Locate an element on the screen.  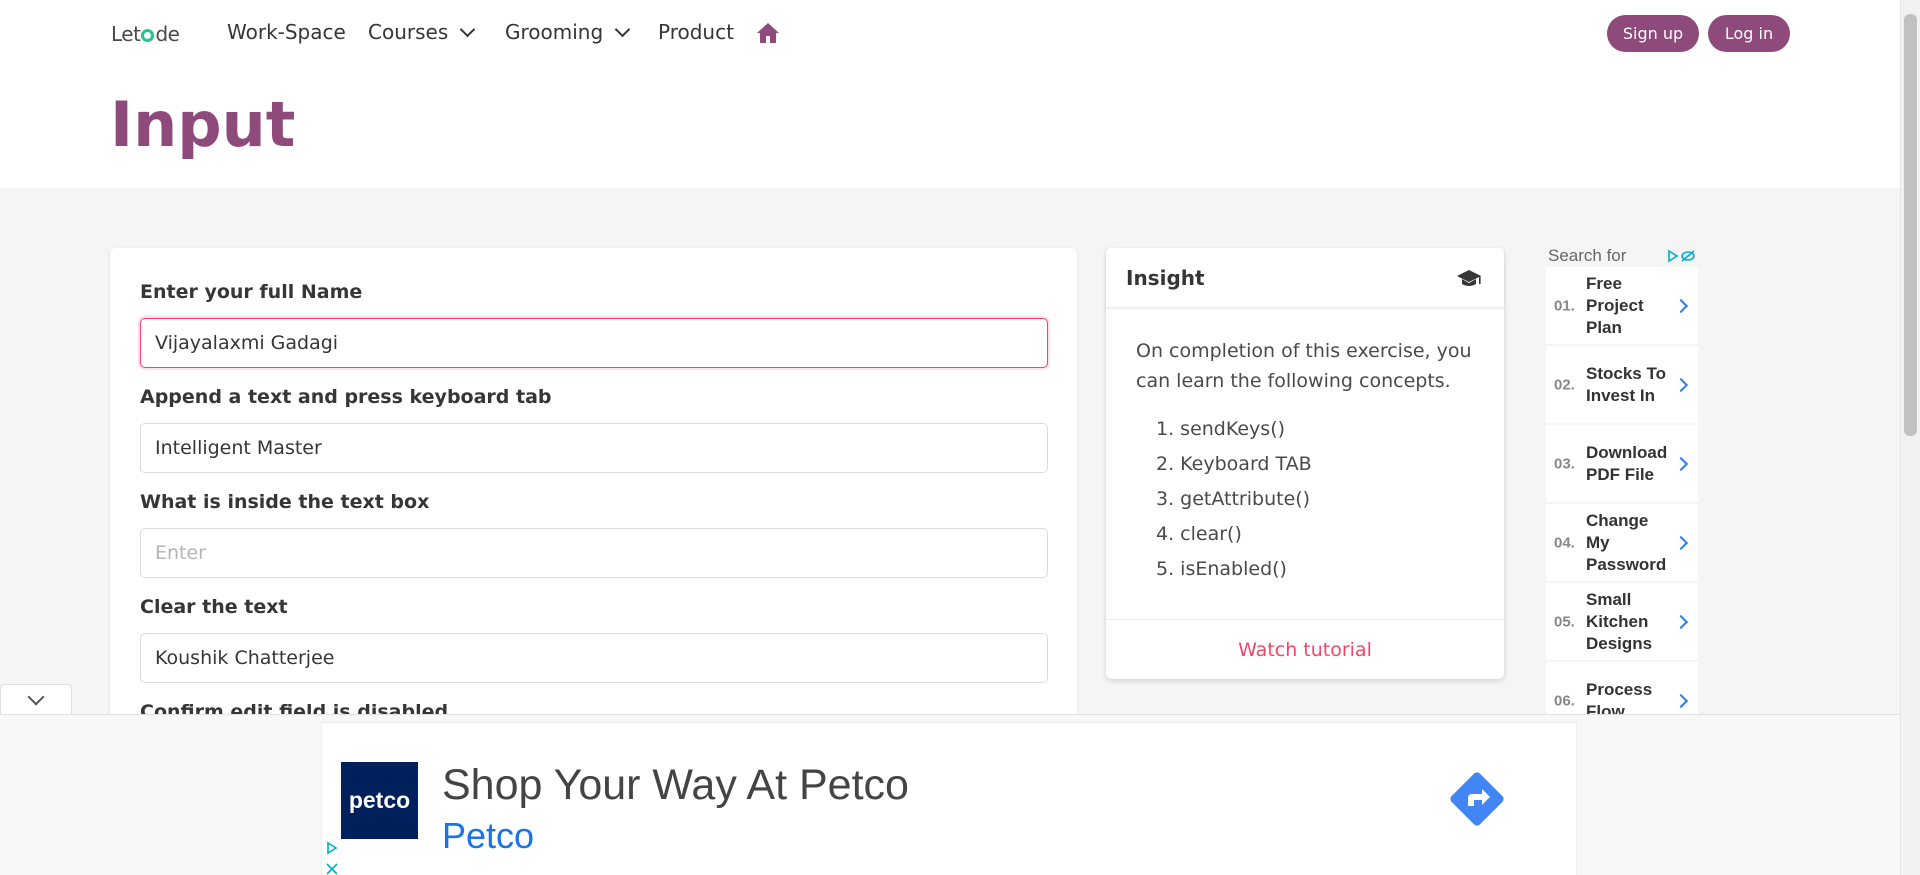
side-ad-item: 01. Free Project Plan is located at coordinates (1622, 305).